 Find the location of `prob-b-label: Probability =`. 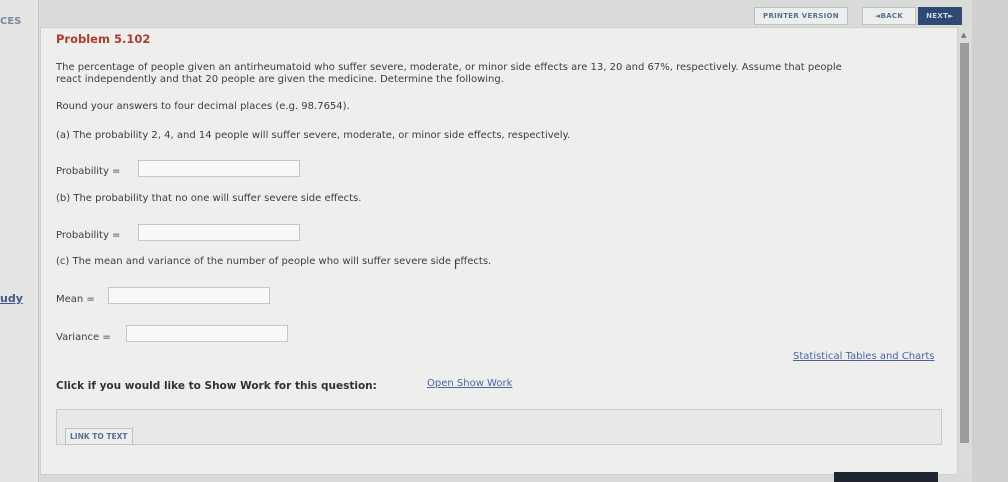

prob-b-label: Probability = is located at coordinates (88, 235).